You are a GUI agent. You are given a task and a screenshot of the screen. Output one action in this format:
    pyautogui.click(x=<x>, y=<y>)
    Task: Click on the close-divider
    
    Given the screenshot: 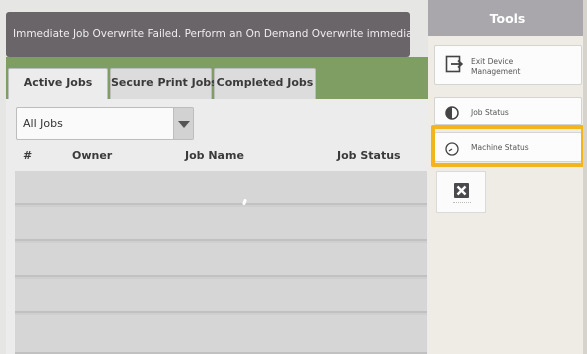 What is the action you would take?
    pyautogui.click(x=462, y=203)
    